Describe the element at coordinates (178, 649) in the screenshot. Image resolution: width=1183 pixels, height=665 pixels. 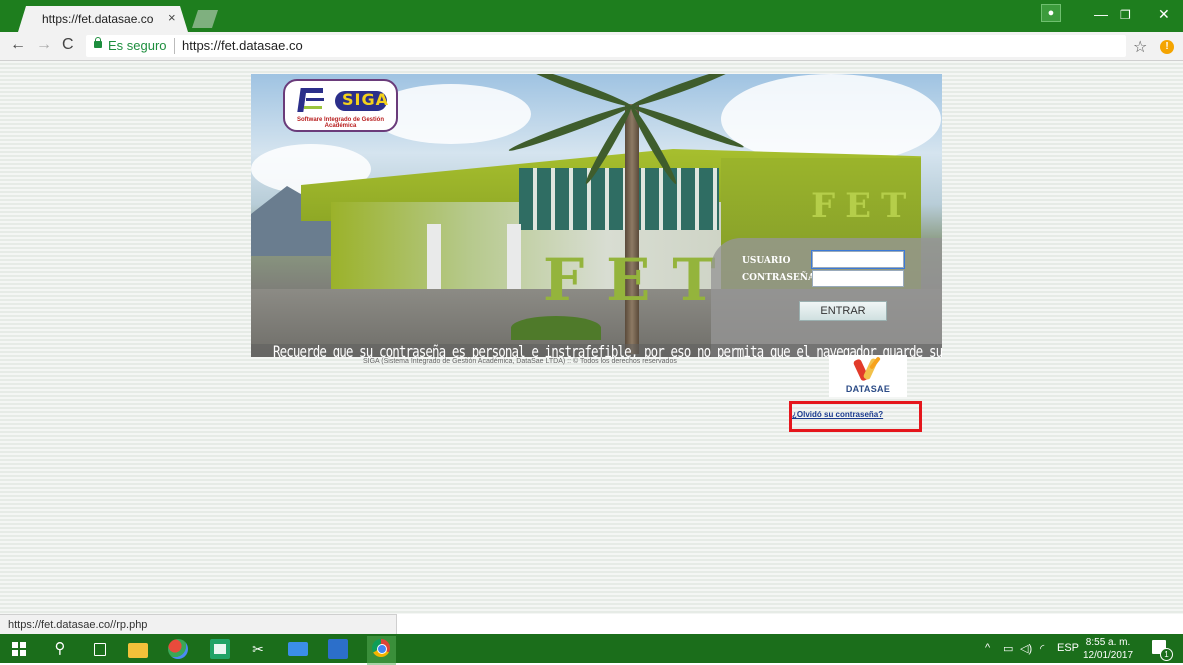
I see `paint-app-icon` at that location.